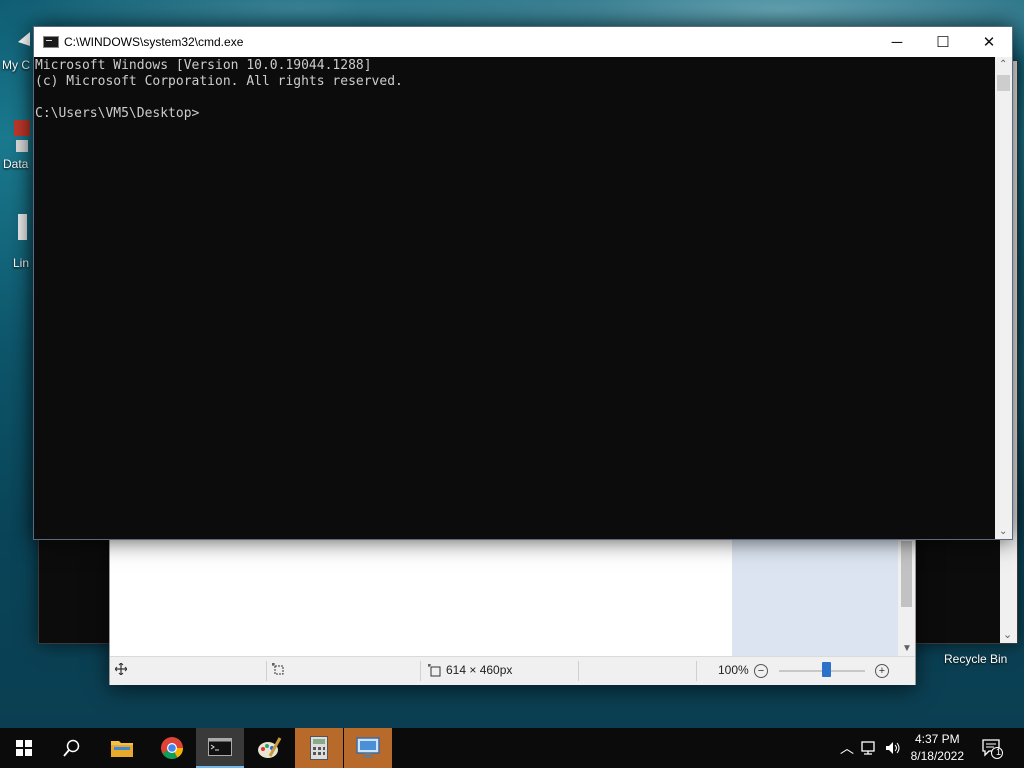 The image size is (1024, 768). What do you see at coordinates (937, 739) in the screenshot?
I see `clock-time: 4:37 PM` at bounding box center [937, 739].